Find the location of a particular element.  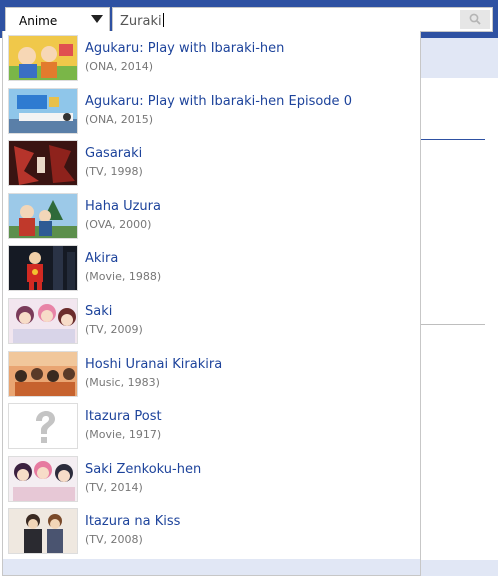

result-title: Haha Uzura is located at coordinates (123, 206).